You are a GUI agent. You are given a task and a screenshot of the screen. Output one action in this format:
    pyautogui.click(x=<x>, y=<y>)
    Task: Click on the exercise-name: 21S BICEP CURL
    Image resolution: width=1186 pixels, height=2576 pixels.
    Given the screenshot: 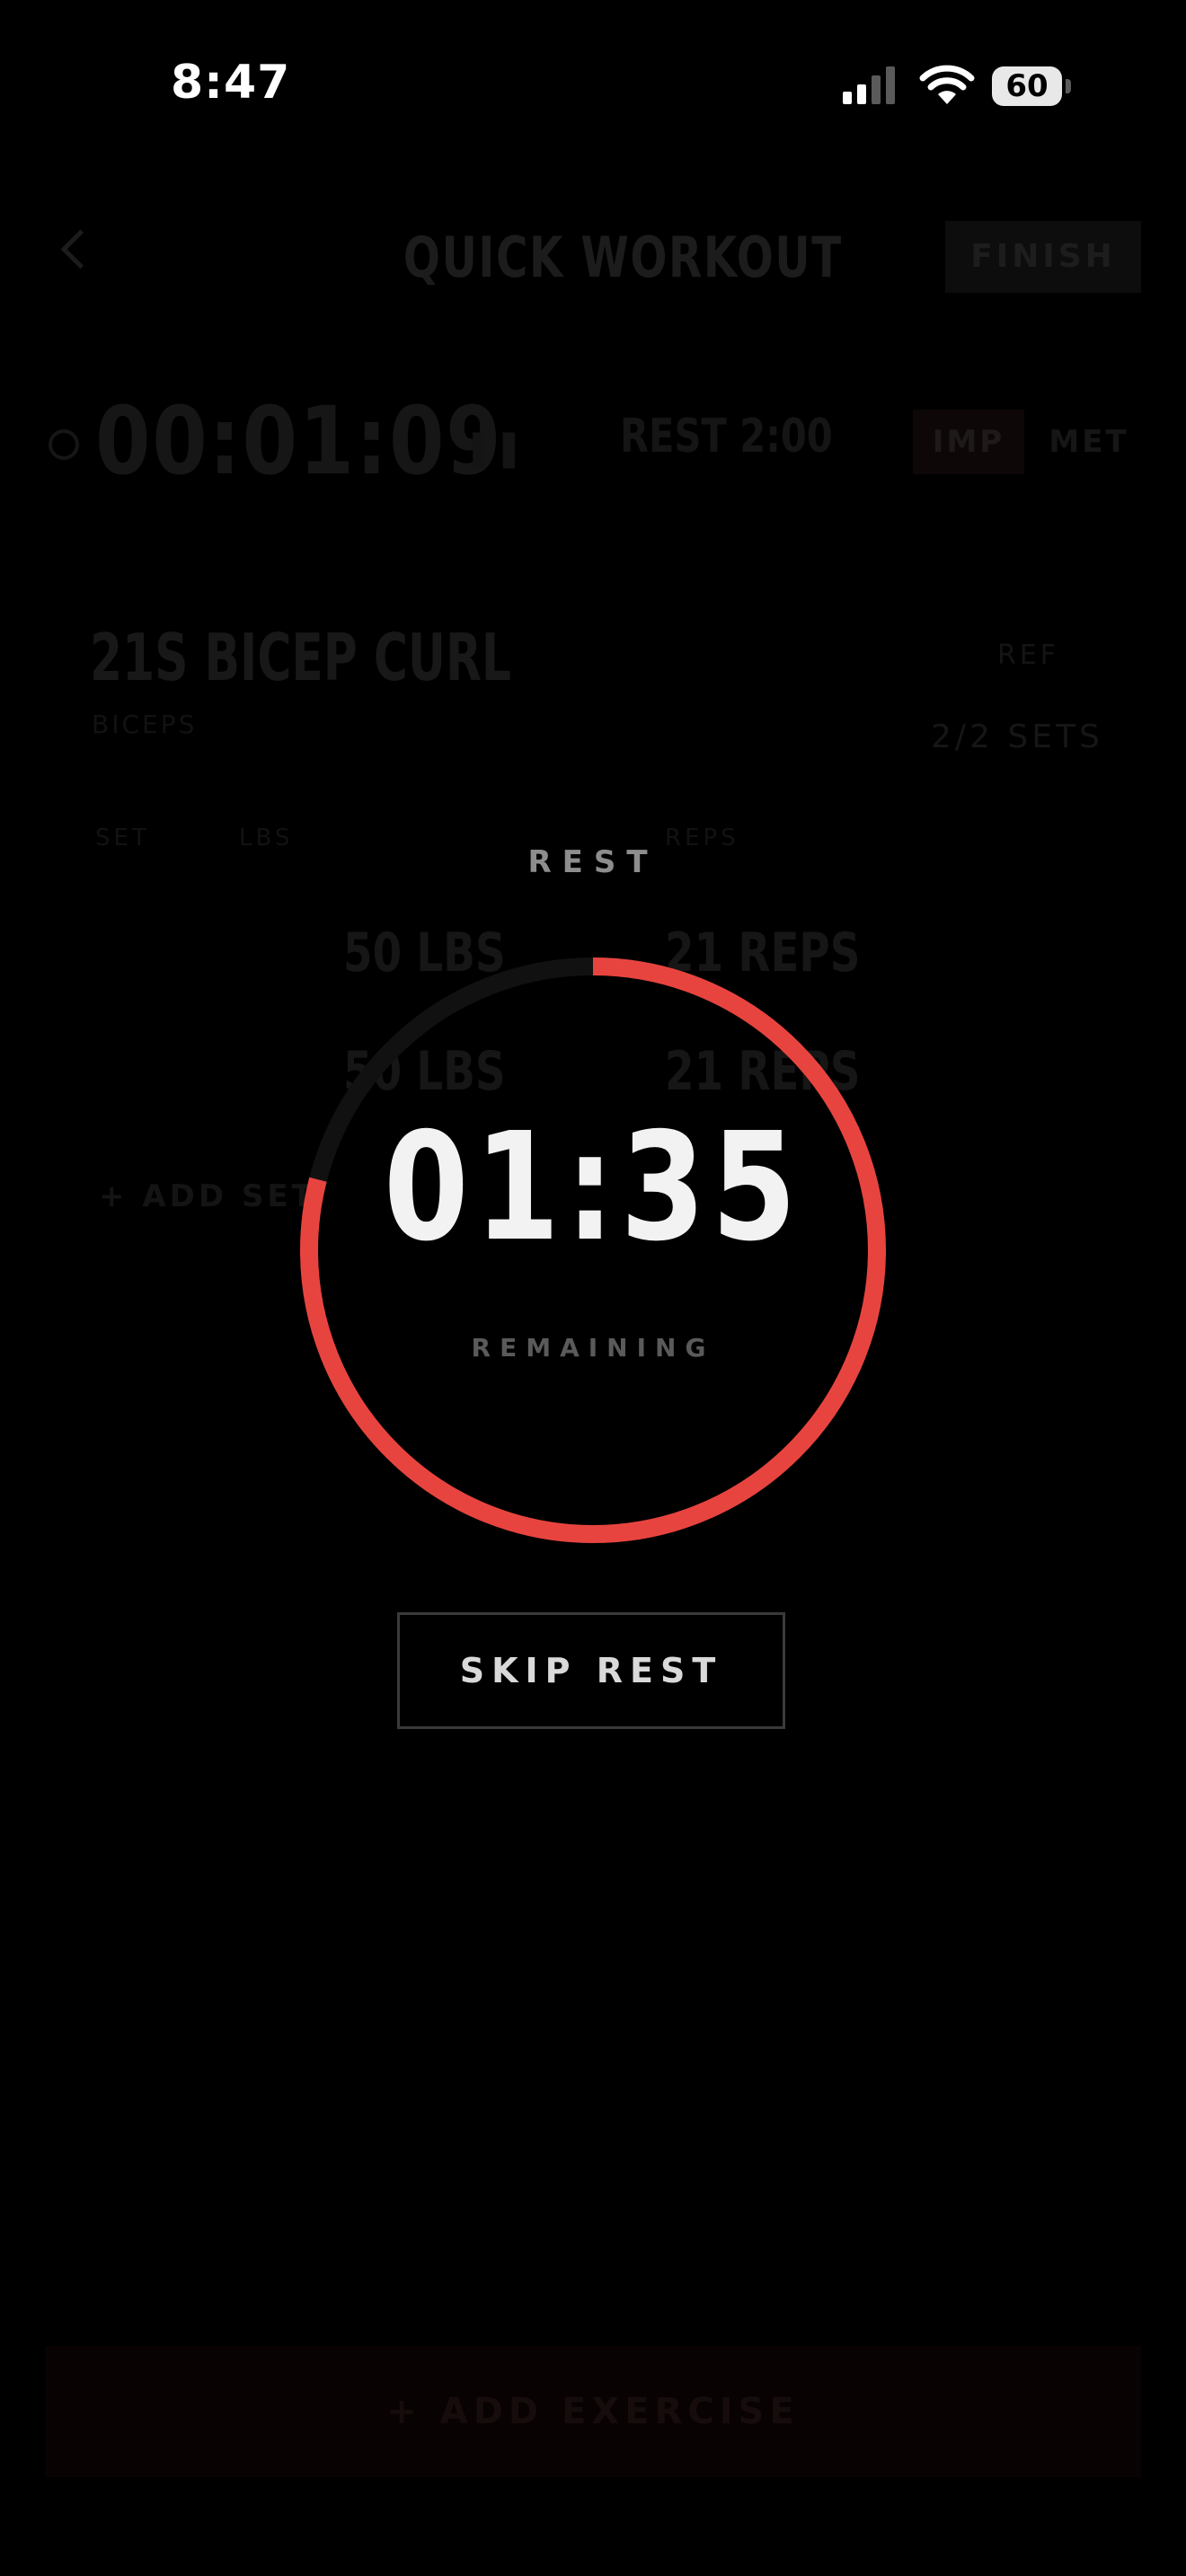 What is the action you would take?
    pyautogui.click(x=300, y=657)
    